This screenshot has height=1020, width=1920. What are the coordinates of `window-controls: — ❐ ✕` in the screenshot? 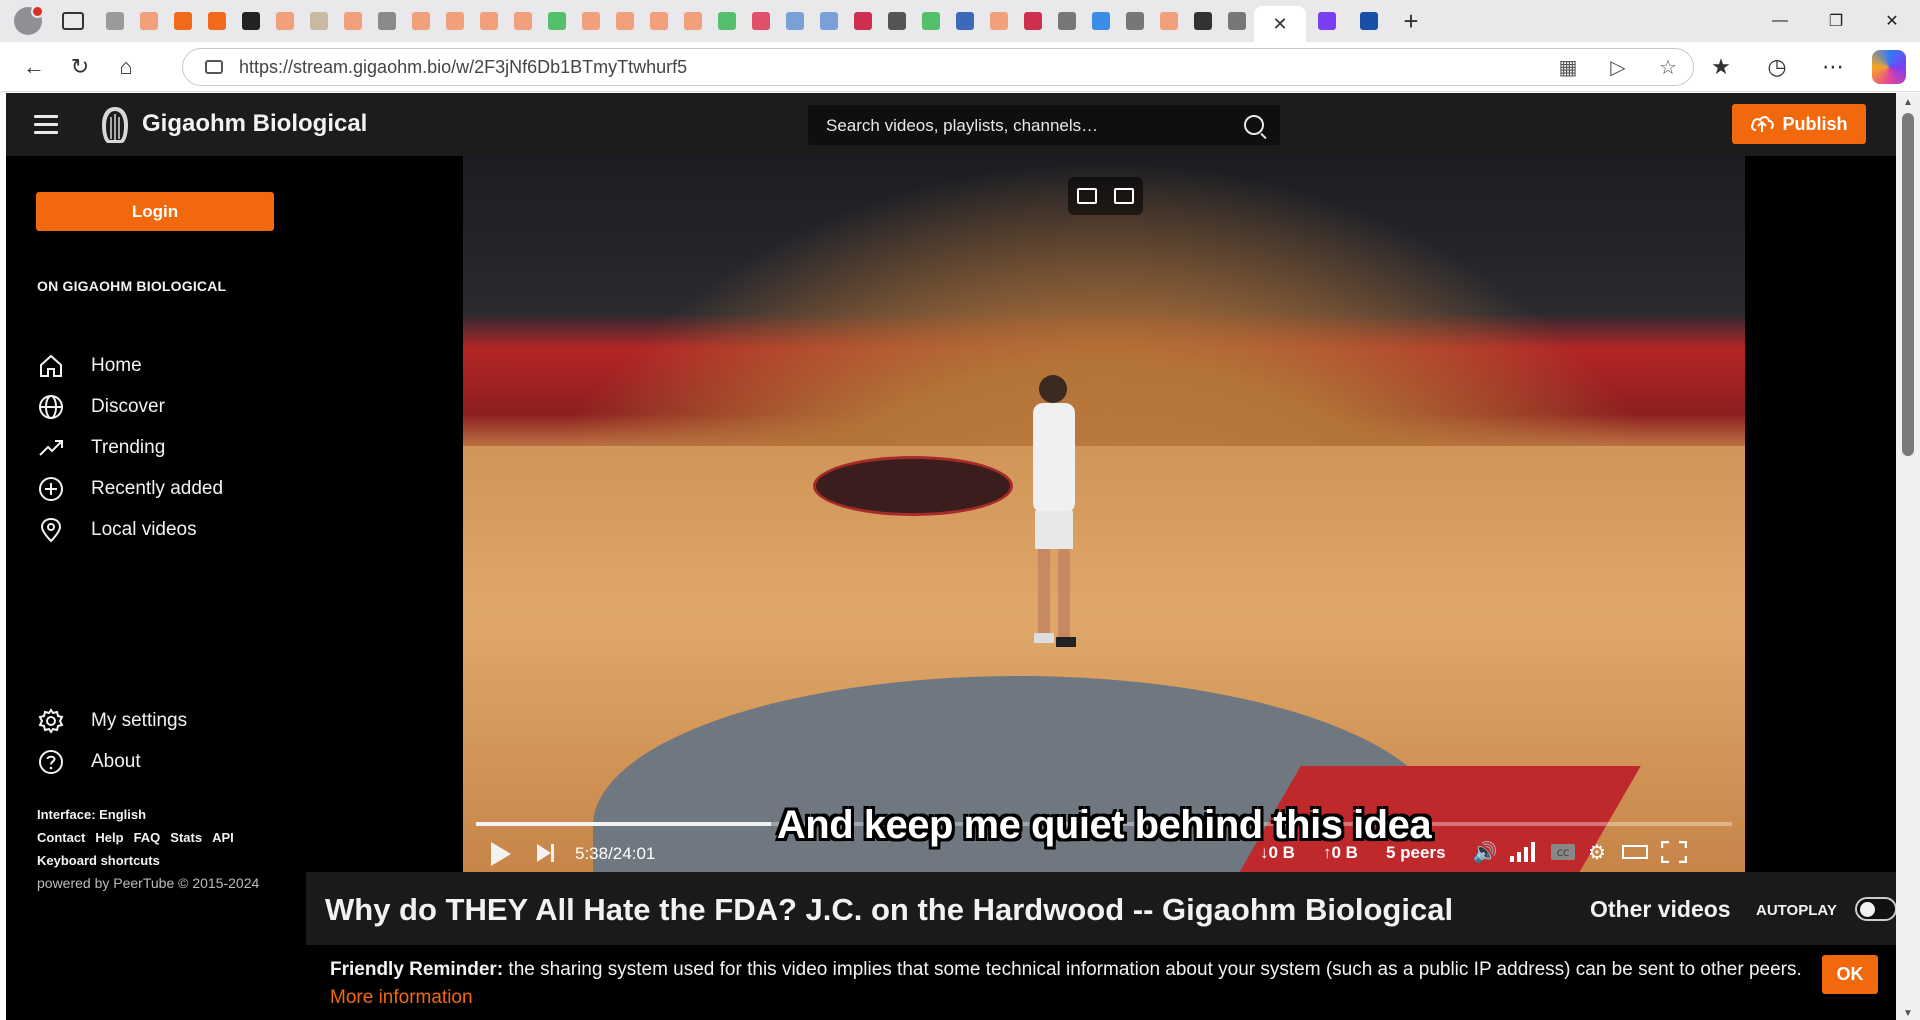 It's located at (1836, 21).